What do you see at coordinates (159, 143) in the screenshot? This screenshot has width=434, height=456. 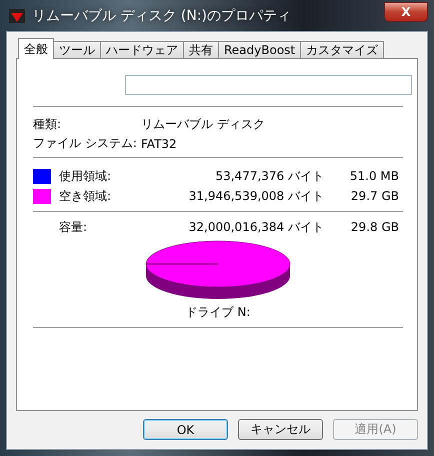 I see `info-value: FAT32` at bounding box center [159, 143].